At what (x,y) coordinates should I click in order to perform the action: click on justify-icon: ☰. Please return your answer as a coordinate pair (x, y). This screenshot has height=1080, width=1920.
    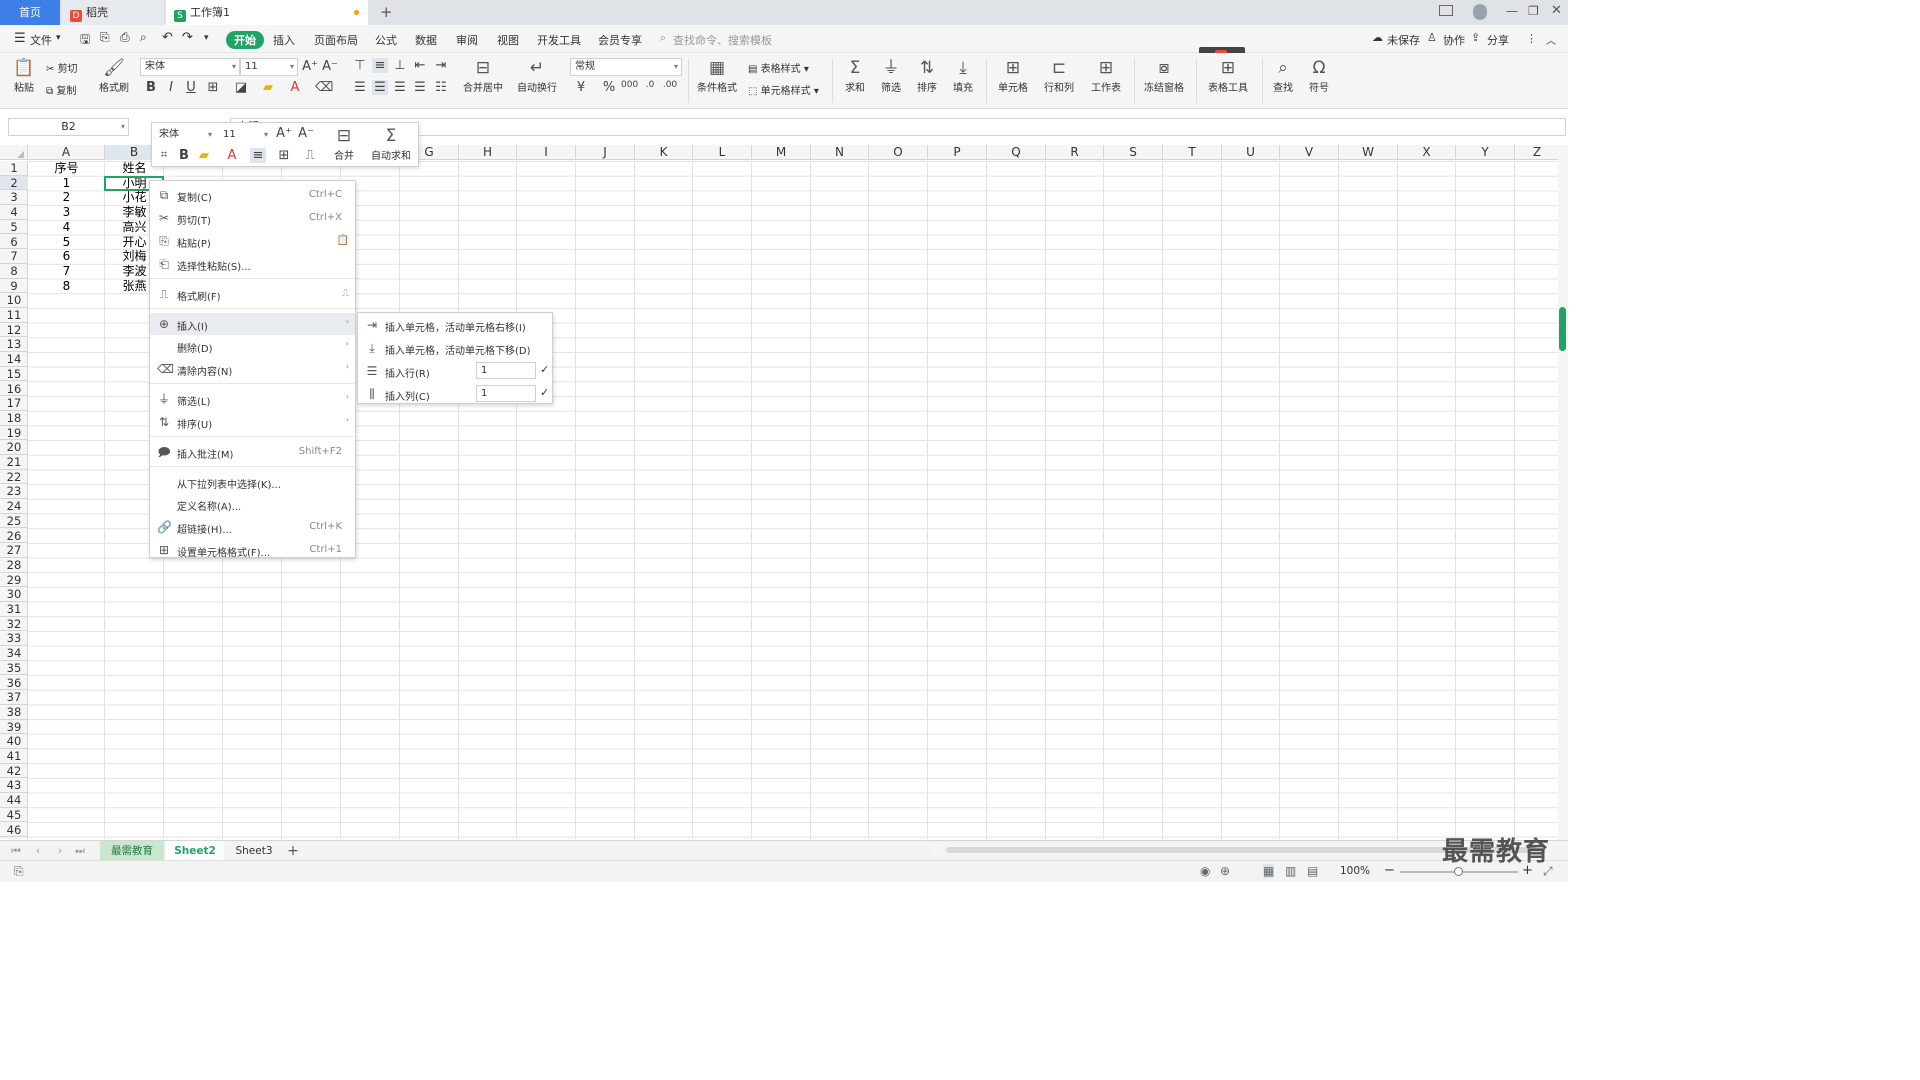
    Looking at the image, I should click on (420, 87).